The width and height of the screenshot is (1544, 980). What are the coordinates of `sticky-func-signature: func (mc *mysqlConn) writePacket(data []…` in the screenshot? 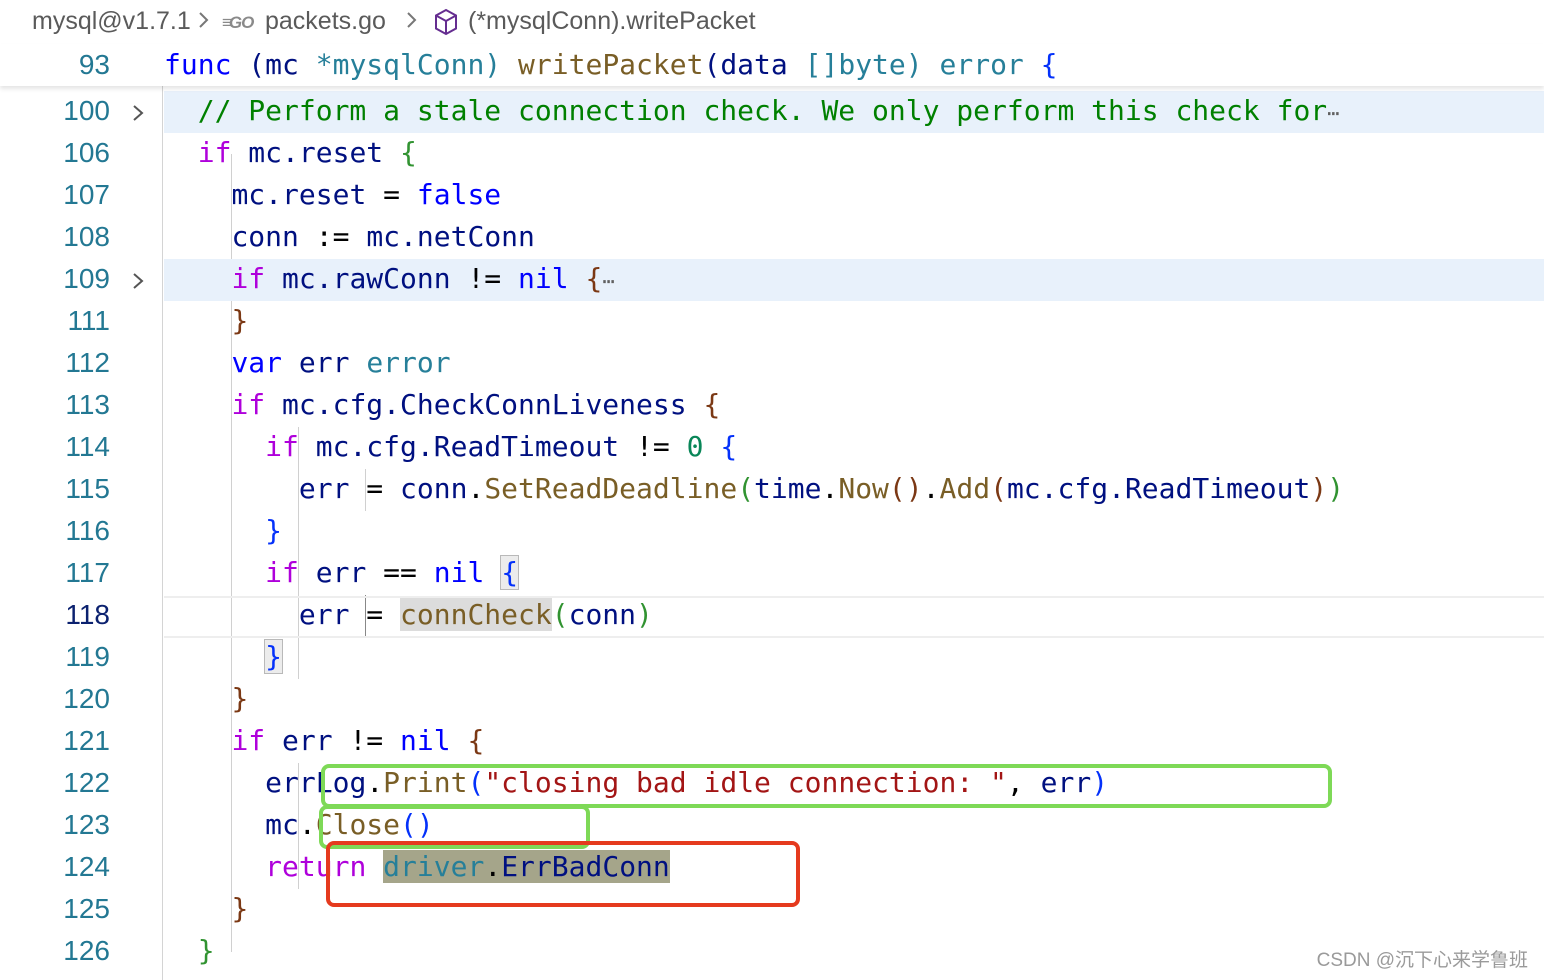 It's located at (611, 64).